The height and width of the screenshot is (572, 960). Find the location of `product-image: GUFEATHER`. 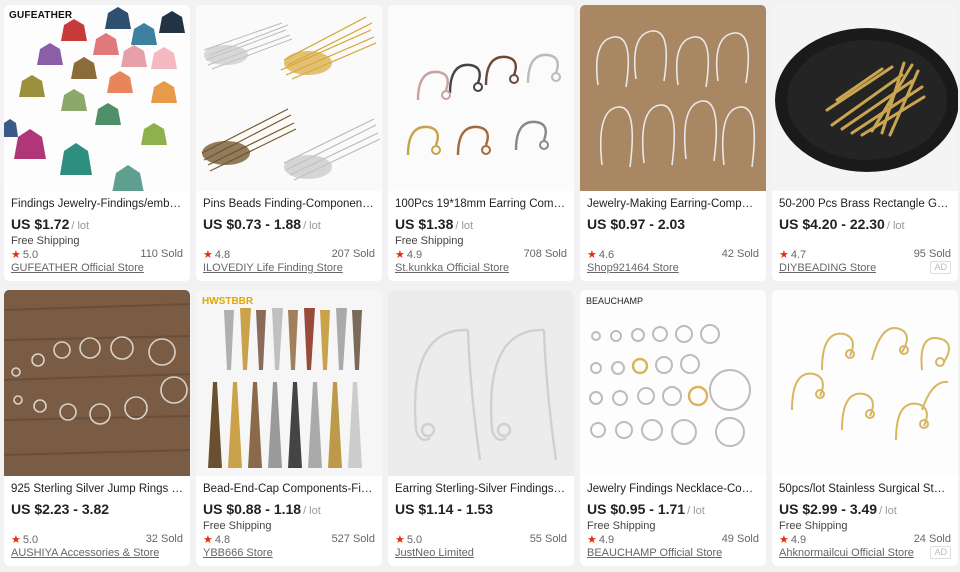

product-image: GUFEATHER is located at coordinates (97, 98).